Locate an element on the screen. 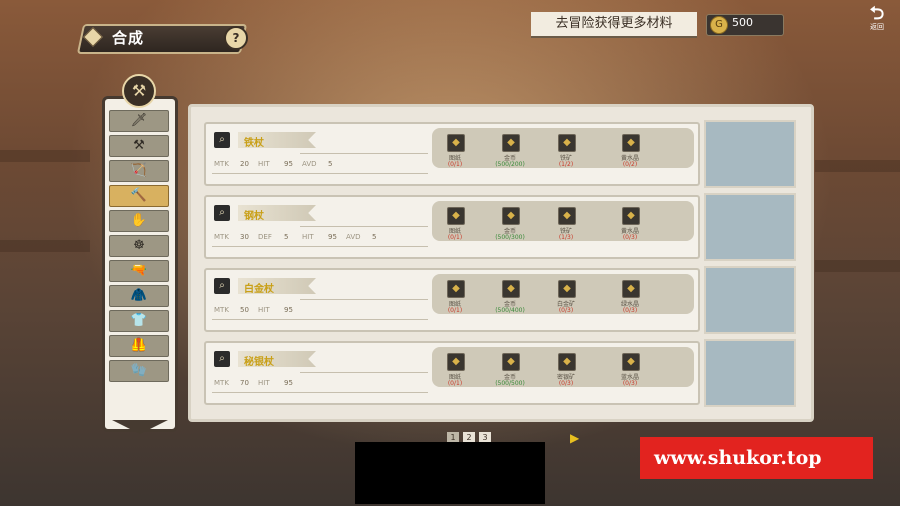  stat-value: 50 is located at coordinates (244, 310).